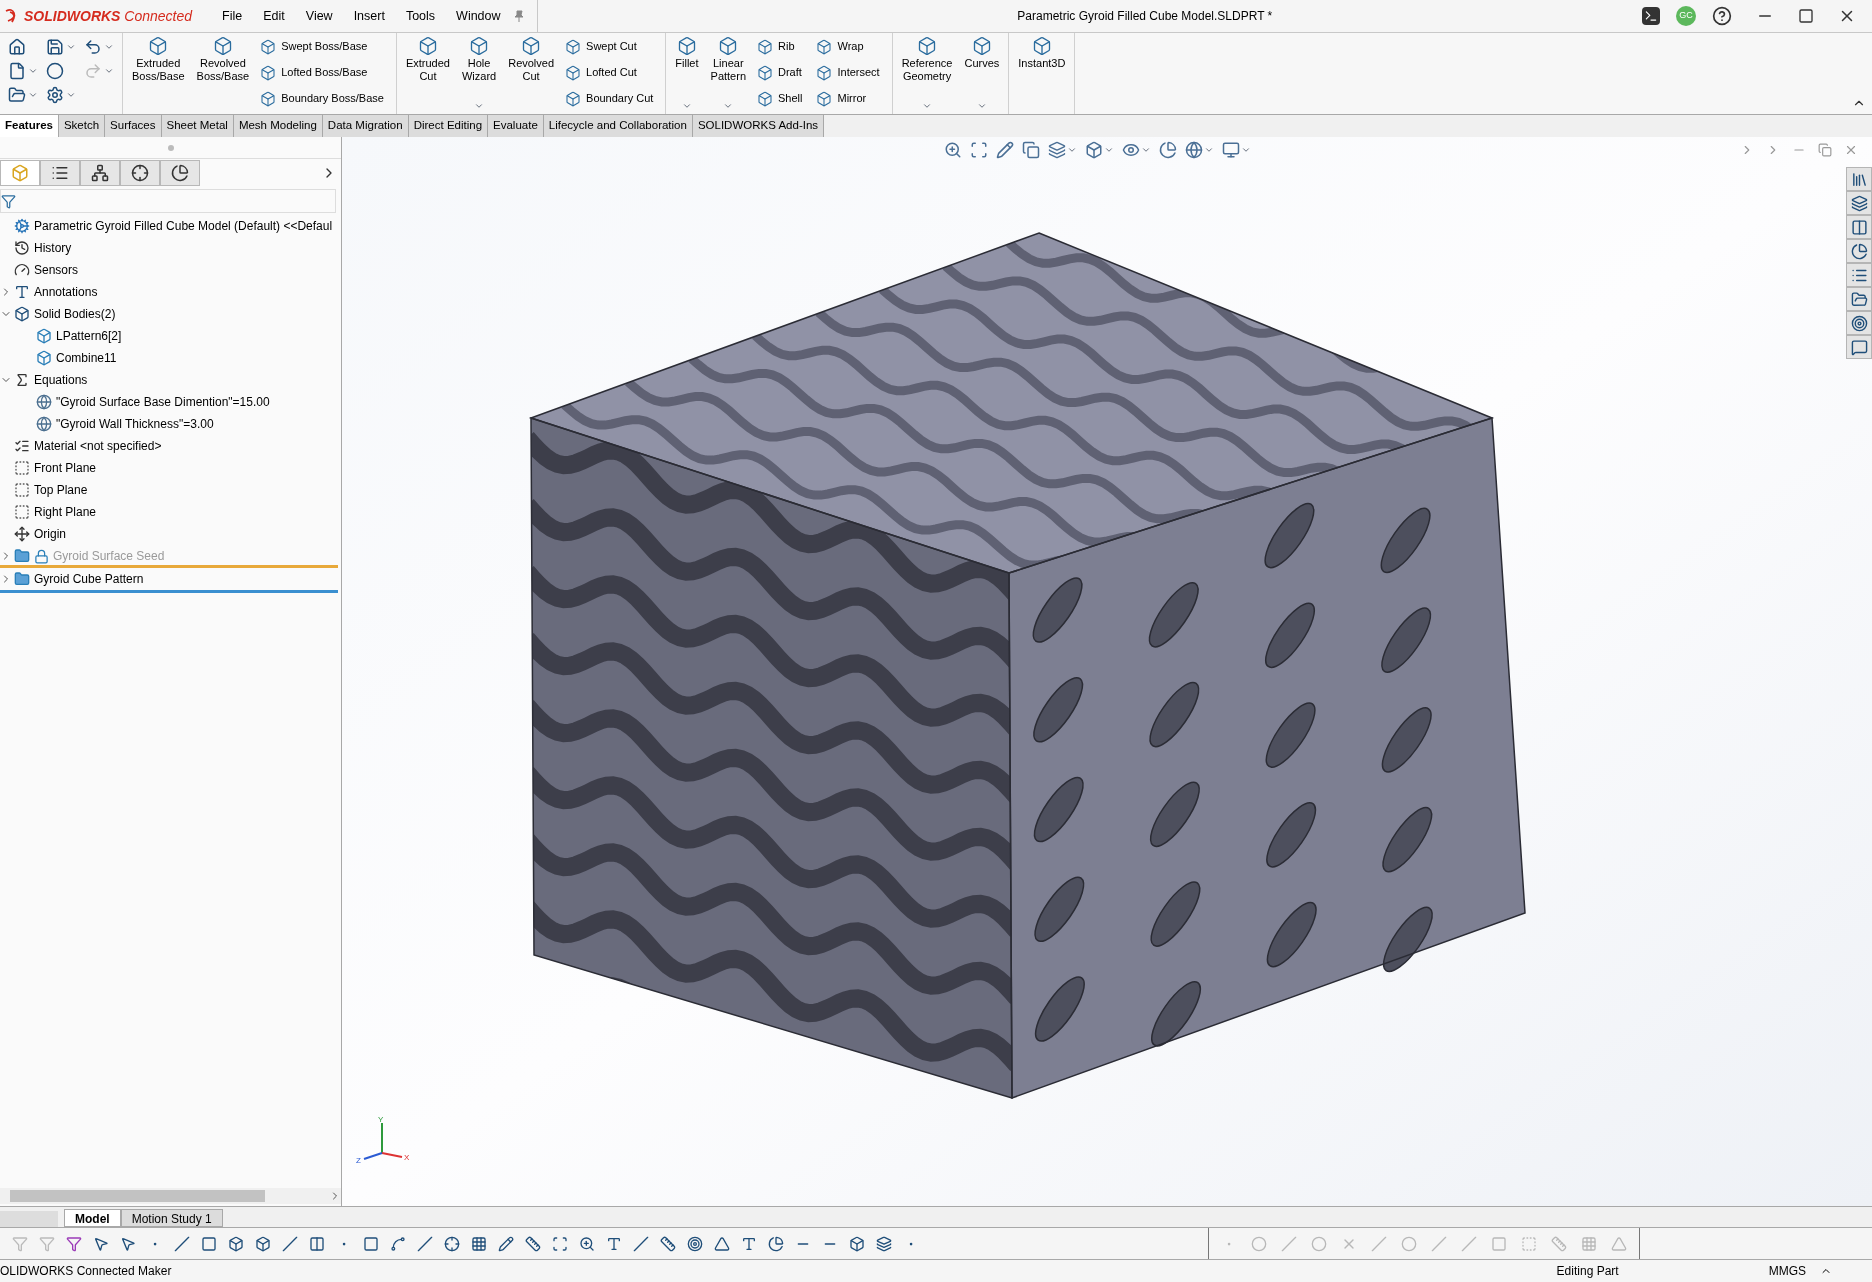  Describe the element at coordinates (365, 126) in the screenshot. I see `ribbon-tab: Data Migration` at that location.